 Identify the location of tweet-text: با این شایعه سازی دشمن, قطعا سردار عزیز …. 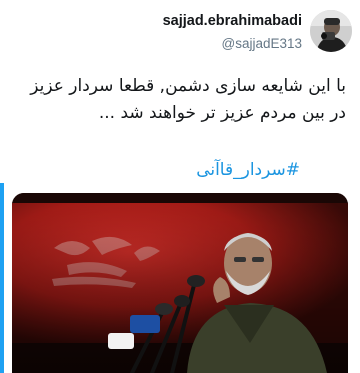
(180, 100).